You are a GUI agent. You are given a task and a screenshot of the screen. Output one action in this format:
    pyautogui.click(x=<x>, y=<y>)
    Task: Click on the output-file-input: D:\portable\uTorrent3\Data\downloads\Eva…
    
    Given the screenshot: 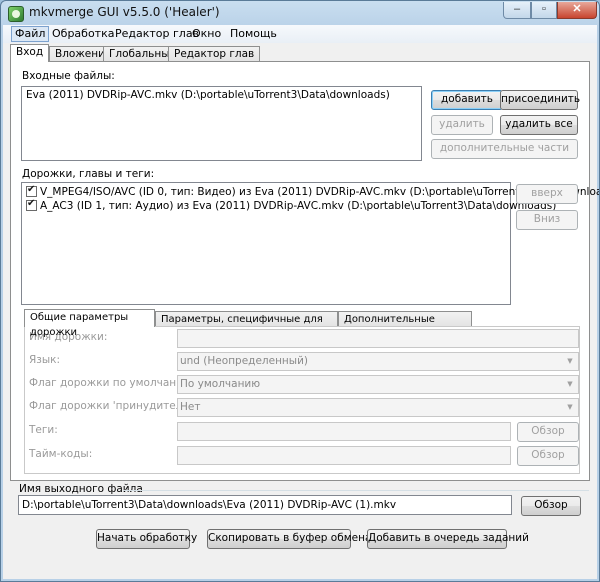 What is the action you would take?
    pyautogui.click(x=265, y=505)
    